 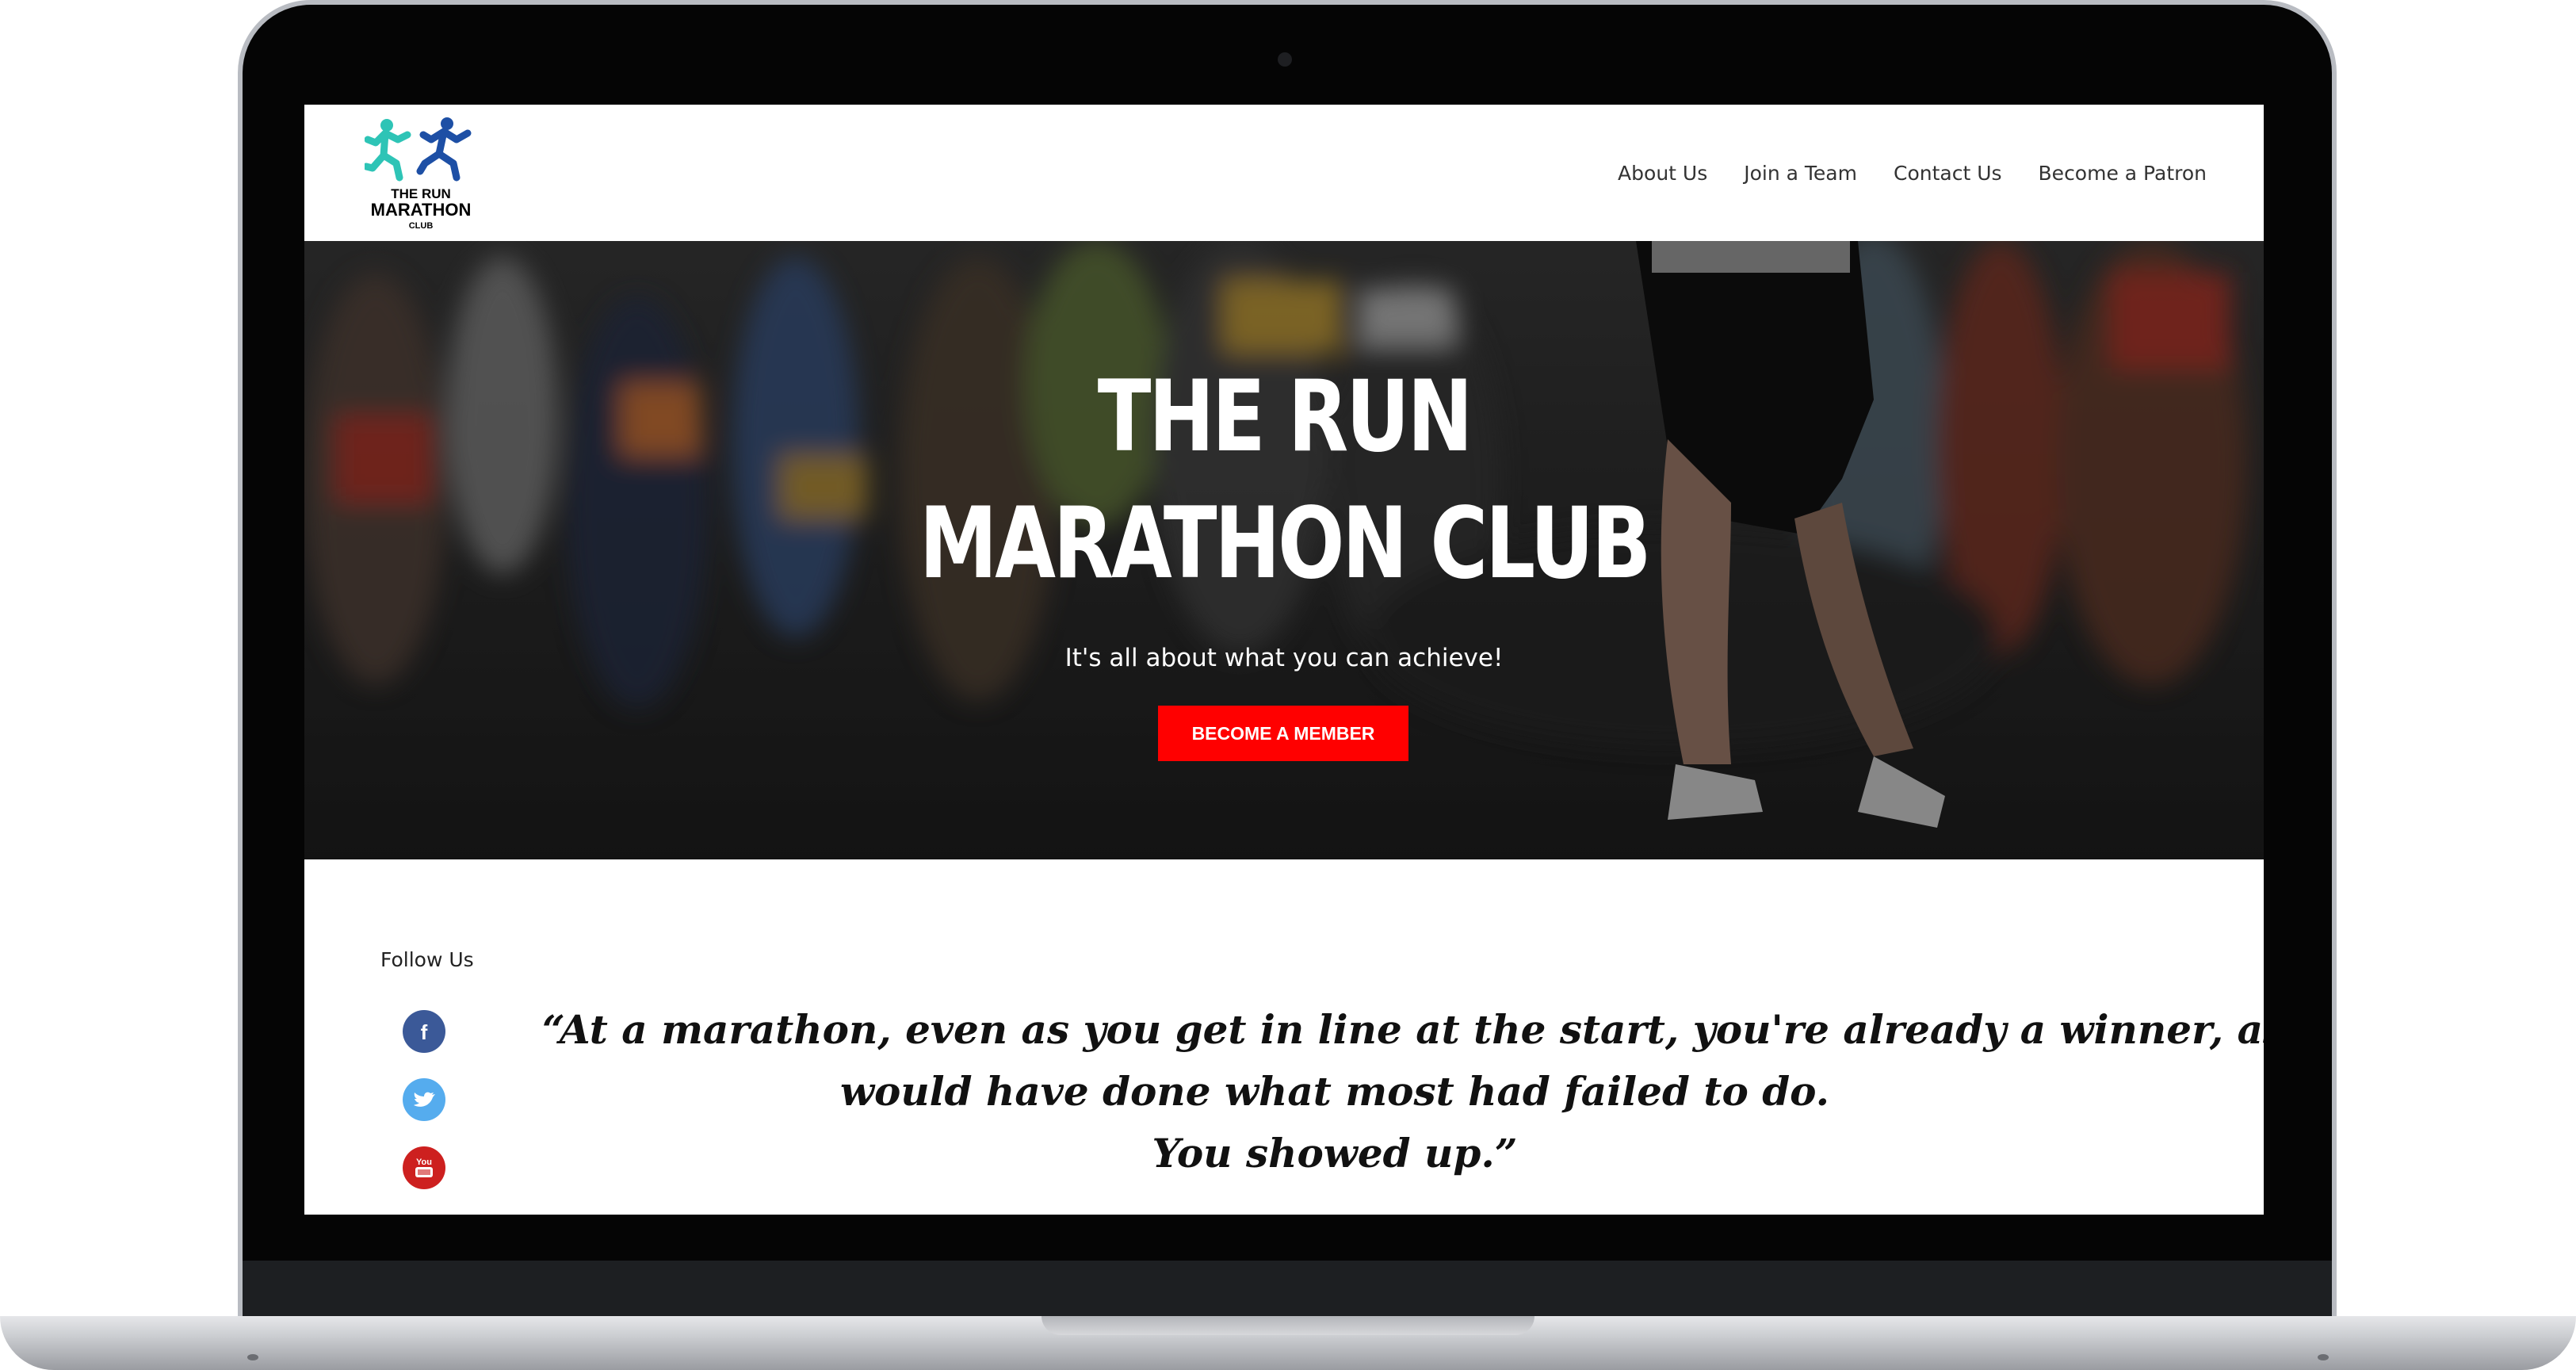 I want to click on svg-text: f, so click(x=424, y=1032).